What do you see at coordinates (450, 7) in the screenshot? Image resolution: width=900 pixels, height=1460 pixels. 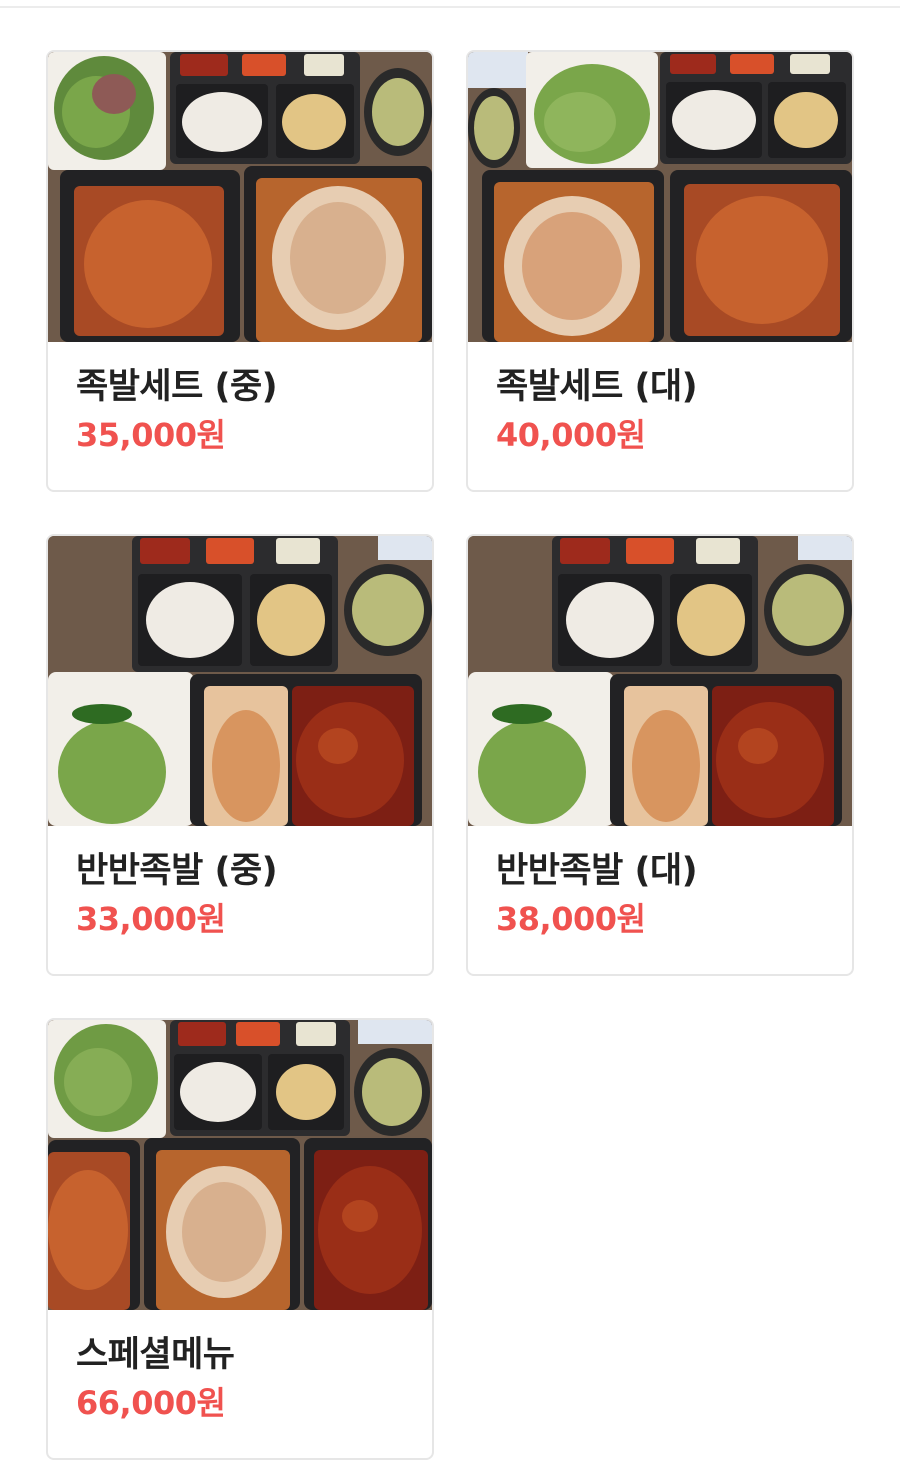 I see `top-divider` at bounding box center [450, 7].